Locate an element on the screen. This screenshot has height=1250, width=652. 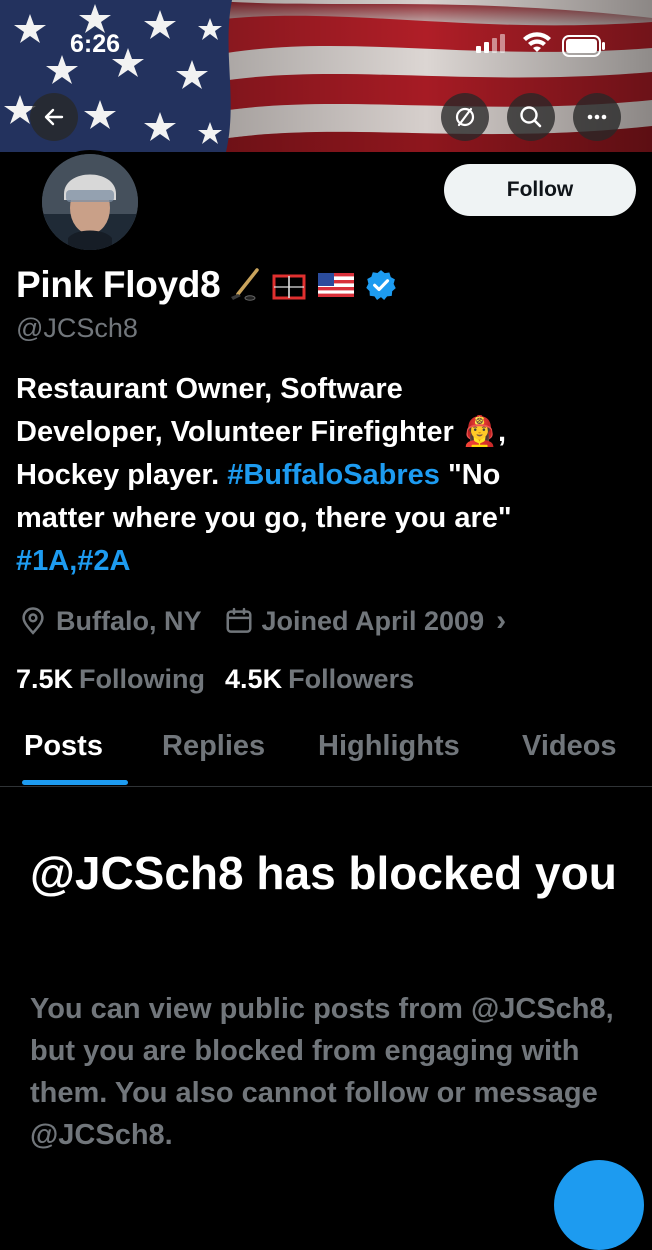
more-options-button is located at coordinates (597, 117).